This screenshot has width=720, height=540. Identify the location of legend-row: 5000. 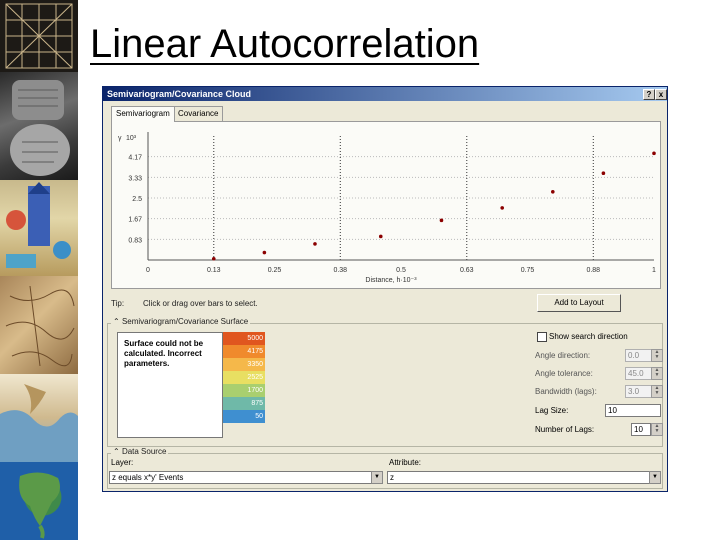
(244, 338).